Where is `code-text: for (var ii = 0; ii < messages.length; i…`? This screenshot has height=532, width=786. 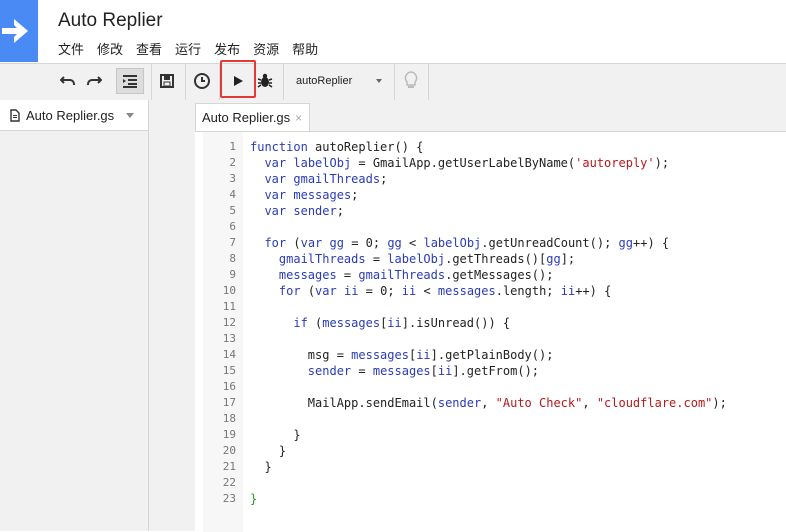 code-text: for (var ii = 0; ii < messages.length; i… is located at coordinates (445, 291).